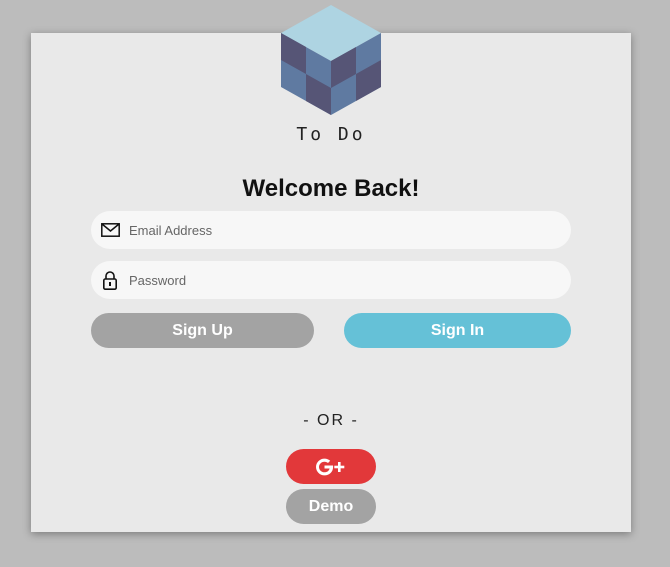 This screenshot has height=567, width=670. What do you see at coordinates (331, 188) in the screenshot?
I see `page-title: Welcome Back!` at bounding box center [331, 188].